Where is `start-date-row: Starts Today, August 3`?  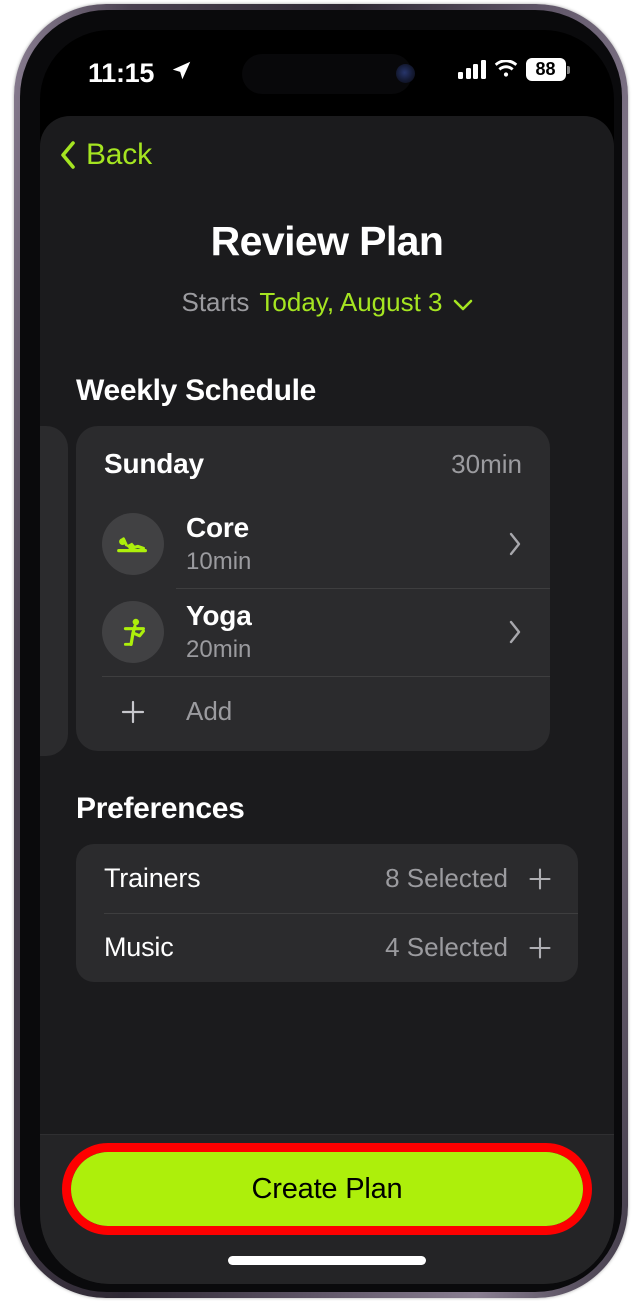
start-date-row: Starts Today, August 3 is located at coordinates (327, 302).